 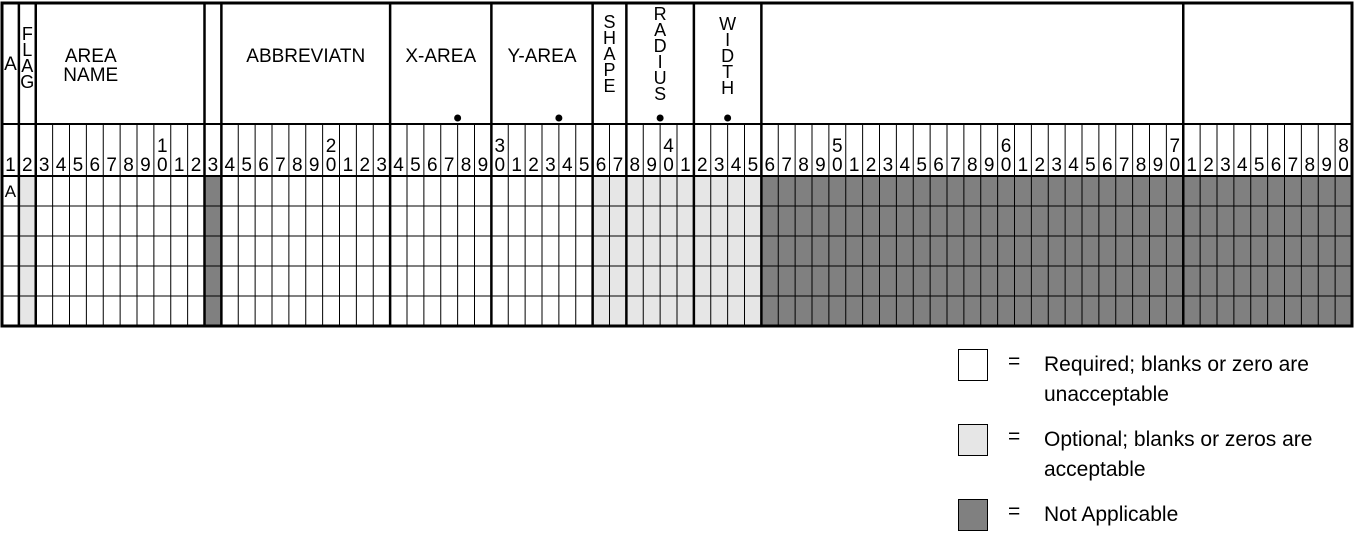 What do you see at coordinates (609, 54) in the screenshot?
I see `field-label-shape: SHAPE` at bounding box center [609, 54].